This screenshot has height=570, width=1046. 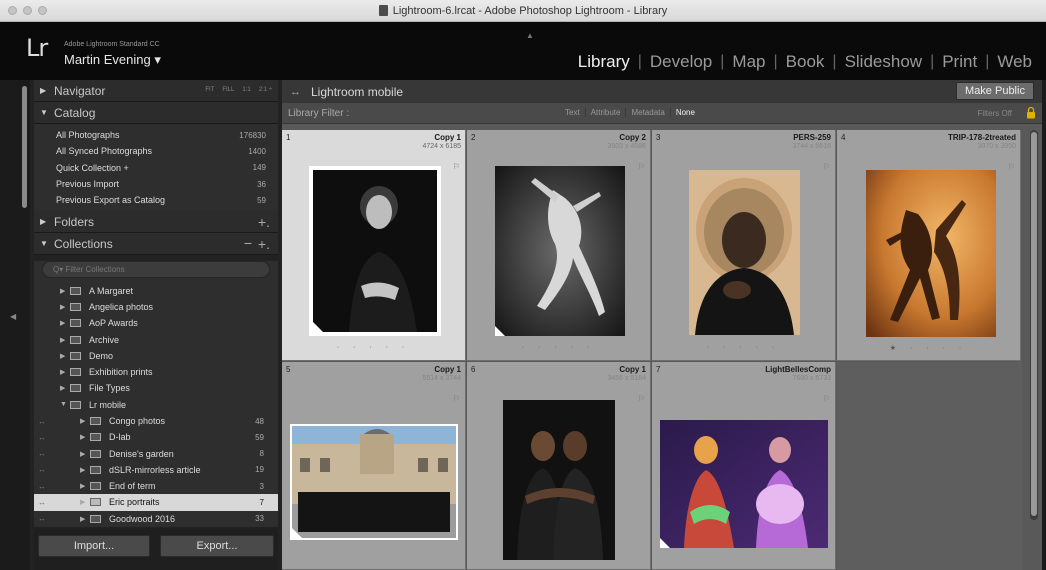 I want to click on zoom-fit: FIT, so click(x=209, y=90).